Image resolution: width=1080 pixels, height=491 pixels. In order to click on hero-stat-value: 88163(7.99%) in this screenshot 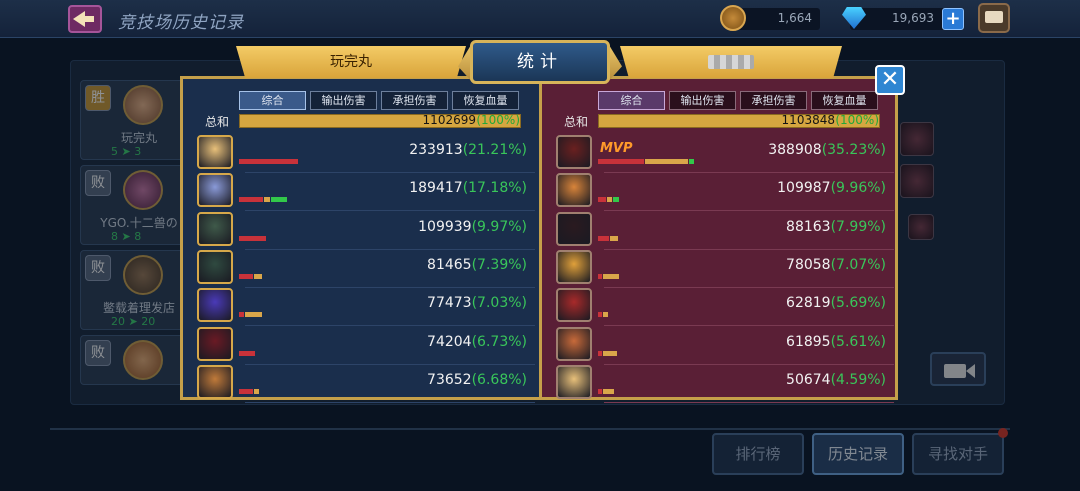, I will do `click(836, 227)`.